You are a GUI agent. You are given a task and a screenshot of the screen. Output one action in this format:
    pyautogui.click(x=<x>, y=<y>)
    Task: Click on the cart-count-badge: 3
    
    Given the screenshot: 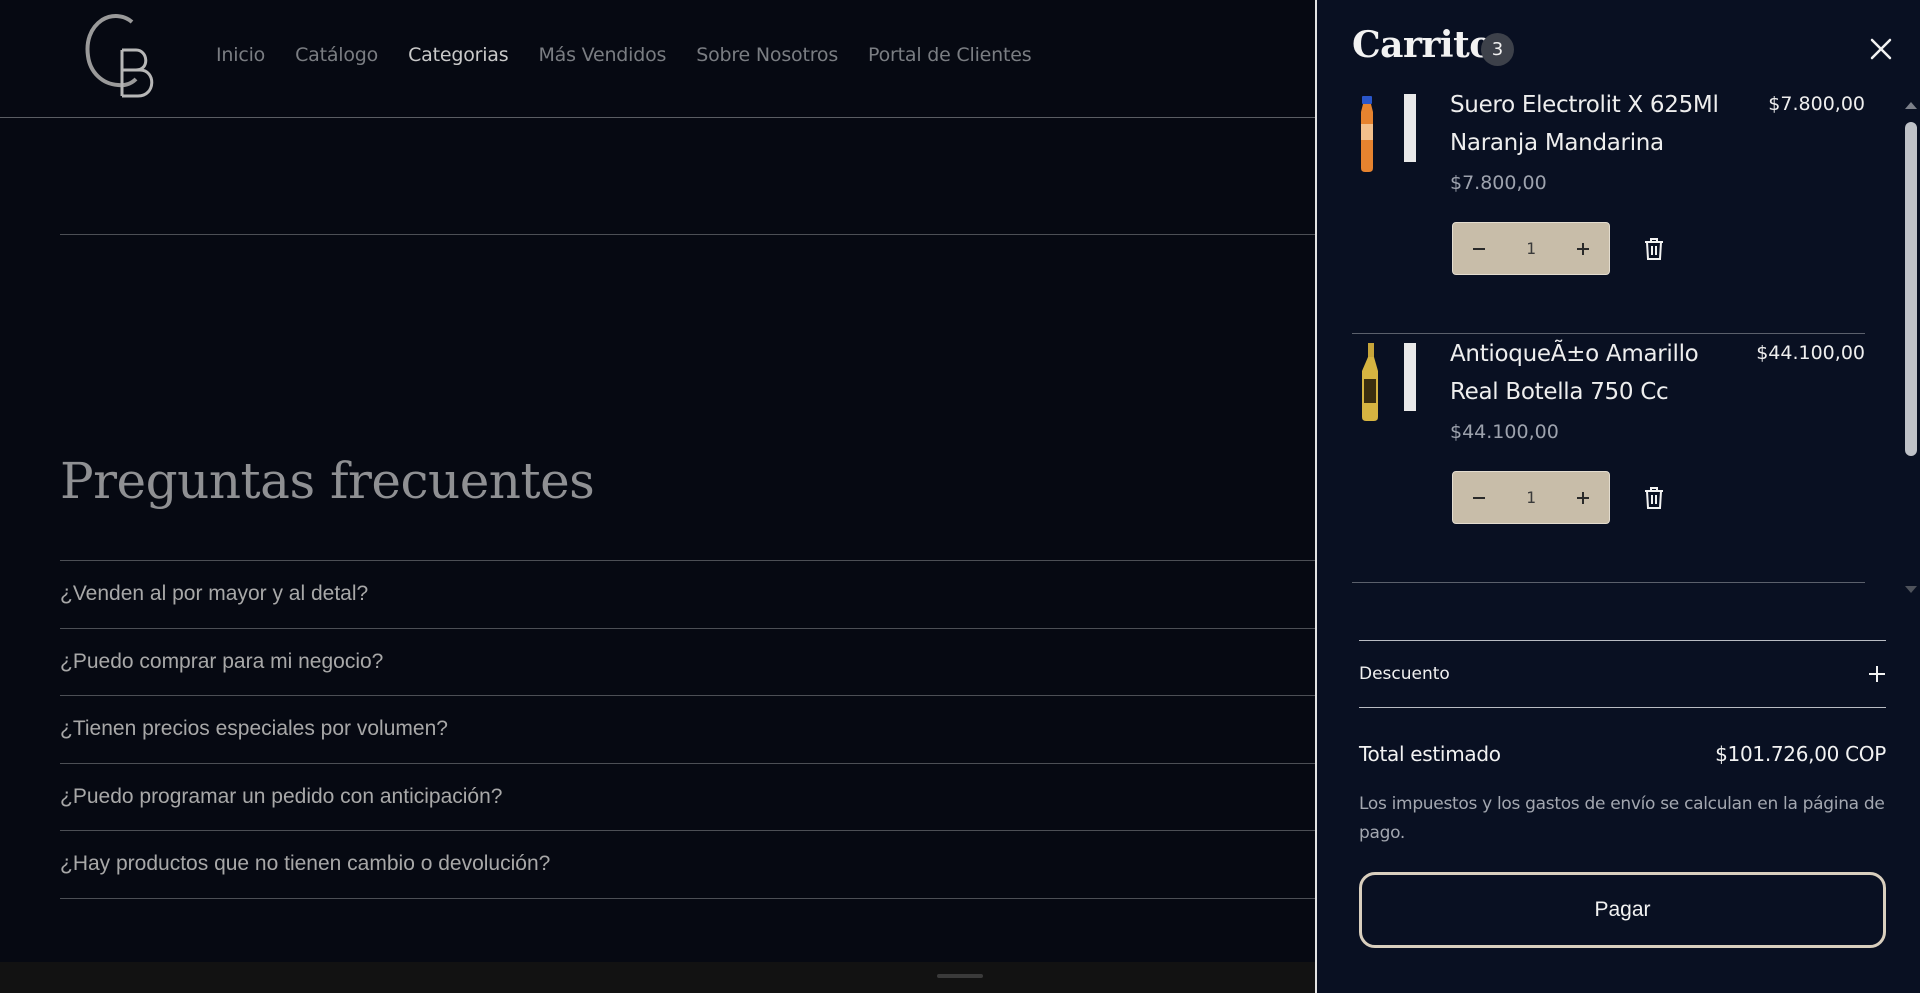 What is the action you would take?
    pyautogui.click(x=1497, y=49)
    